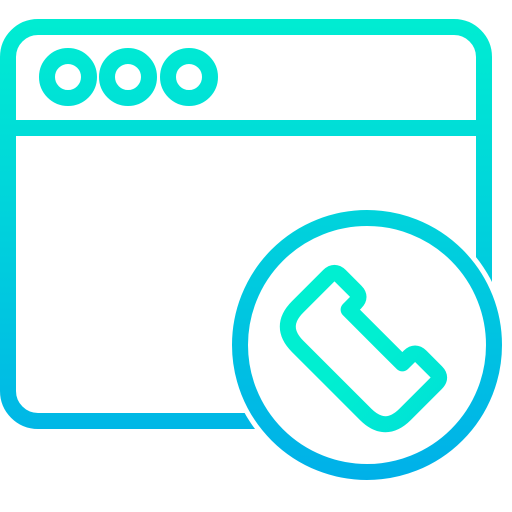  I want to click on phone-handset-icon, so click(363, 348).